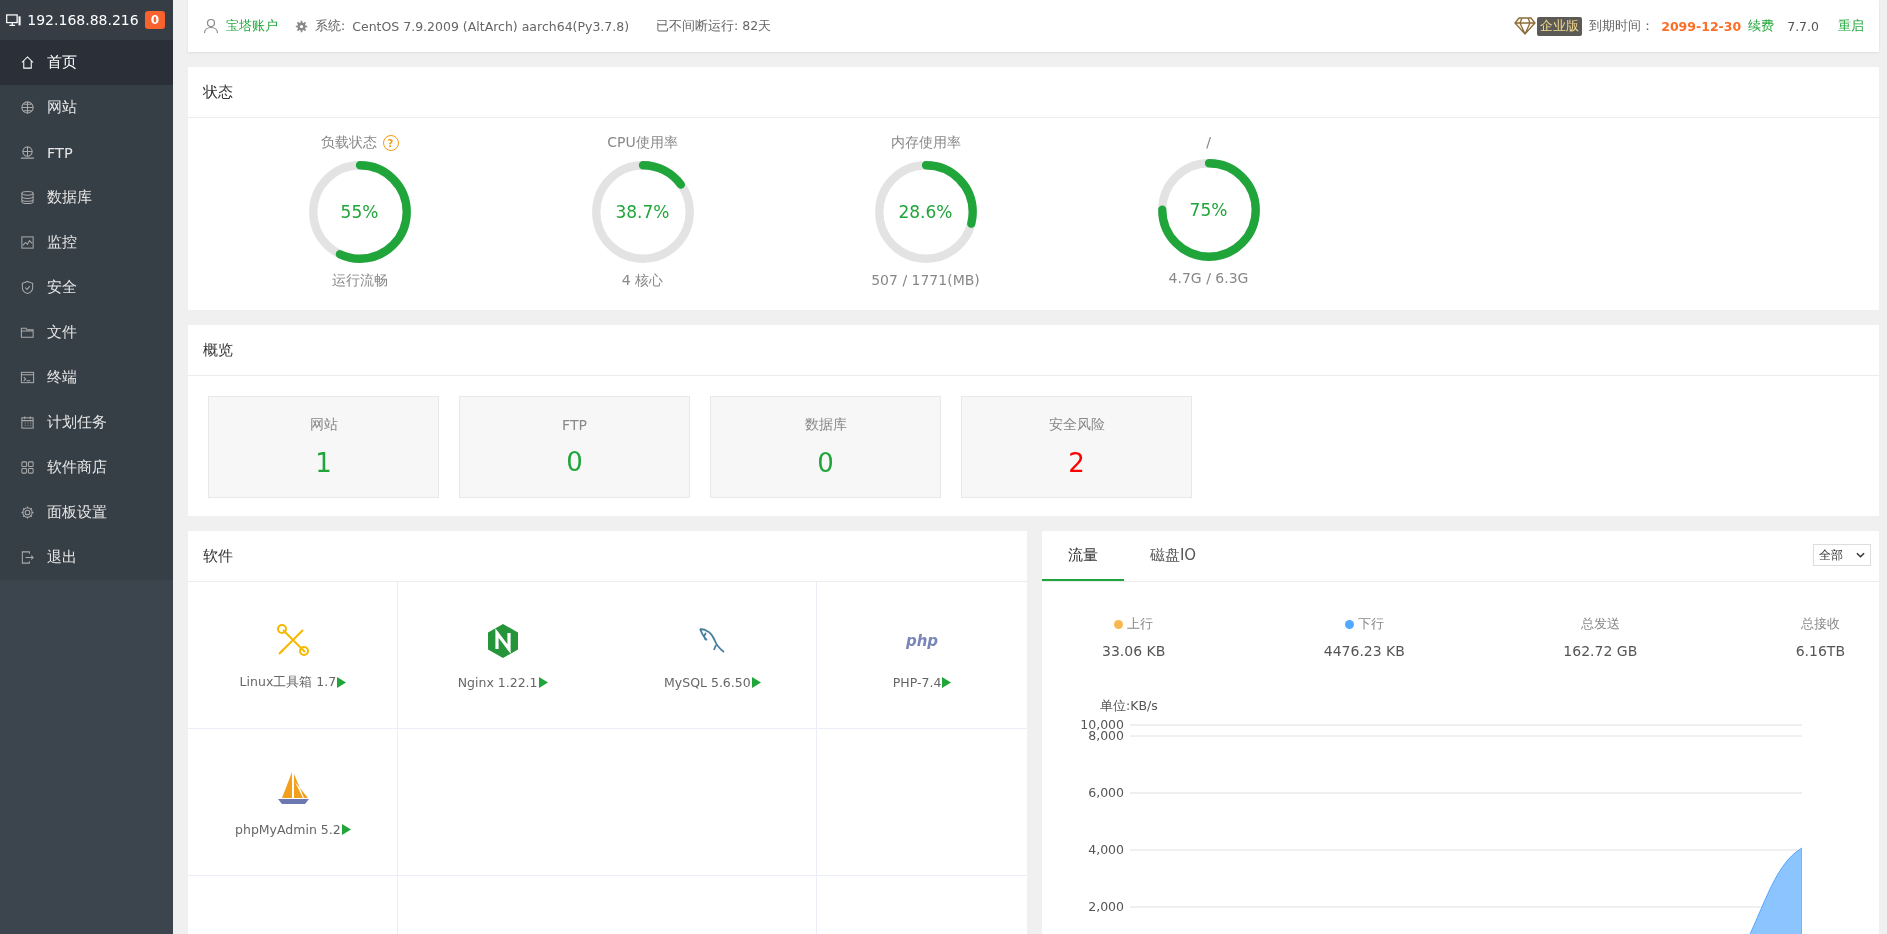 The height and width of the screenshot is (934, 1887). I want to click on stat-value: 33.06 KB, so click(1134, 651).